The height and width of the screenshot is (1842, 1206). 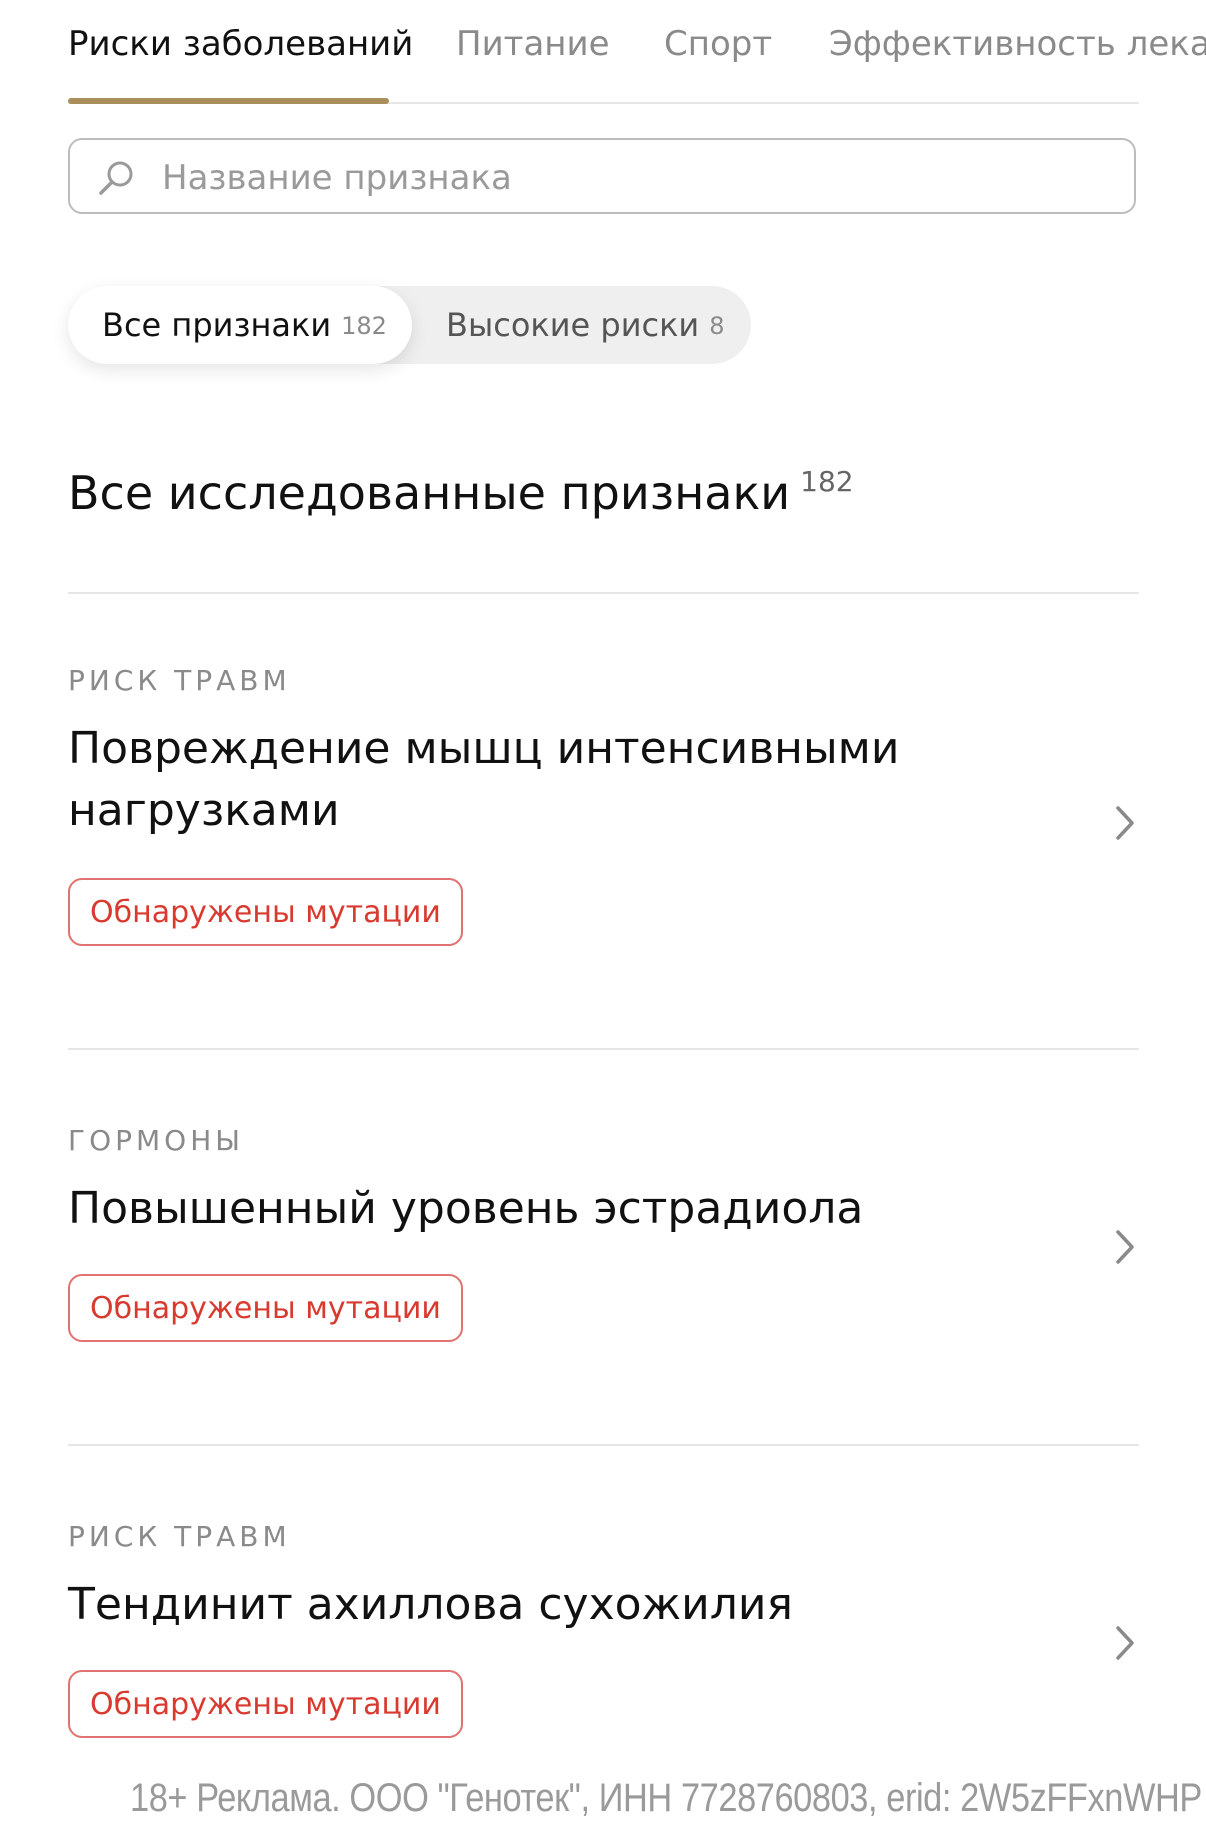 I want to click on section-count: 182, so click(x=827, y=481).